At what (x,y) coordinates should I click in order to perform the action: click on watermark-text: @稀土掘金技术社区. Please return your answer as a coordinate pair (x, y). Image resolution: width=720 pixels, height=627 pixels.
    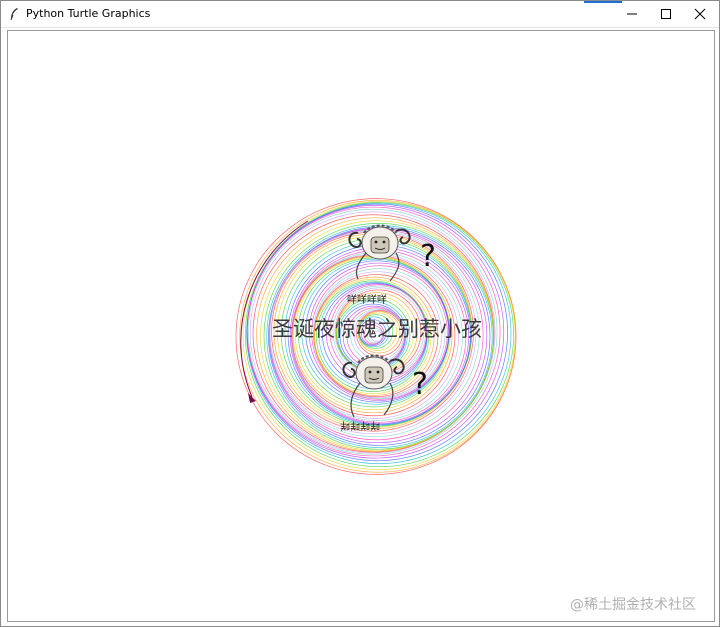
    Looking at the image, I should click on (633, 605).